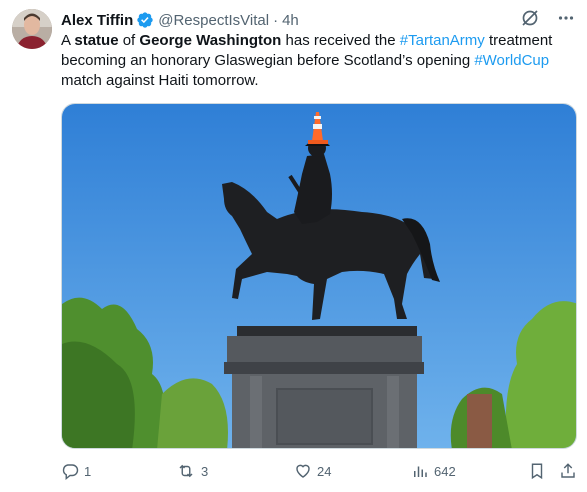 The height and width of the screenshot is (492, 587). Describe the element at coordinates (442, 40) in the screenshot. I see `hashtag-link: #TartanArmy` at that location.